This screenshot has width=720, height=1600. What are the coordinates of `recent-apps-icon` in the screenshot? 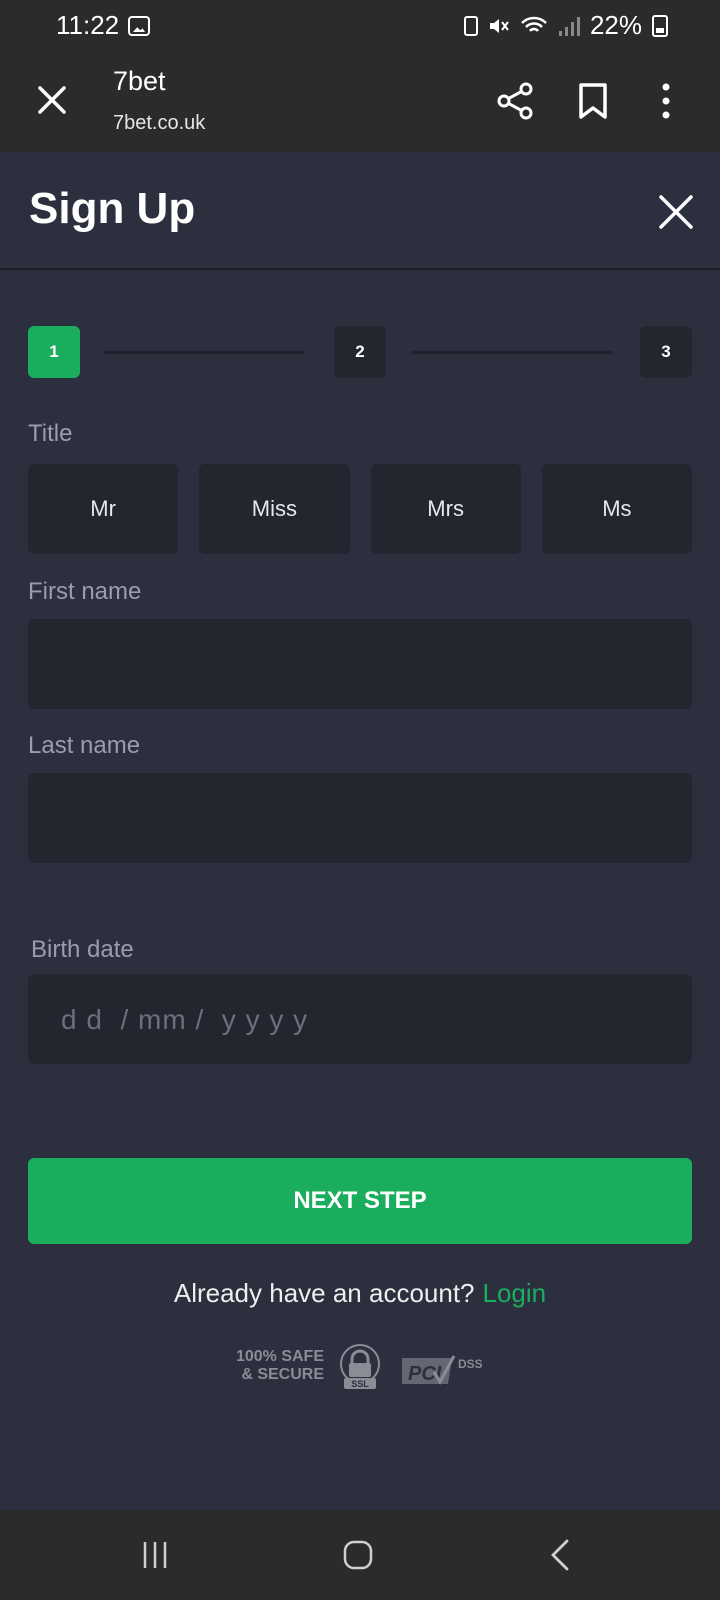 It's located at (155, 1555).